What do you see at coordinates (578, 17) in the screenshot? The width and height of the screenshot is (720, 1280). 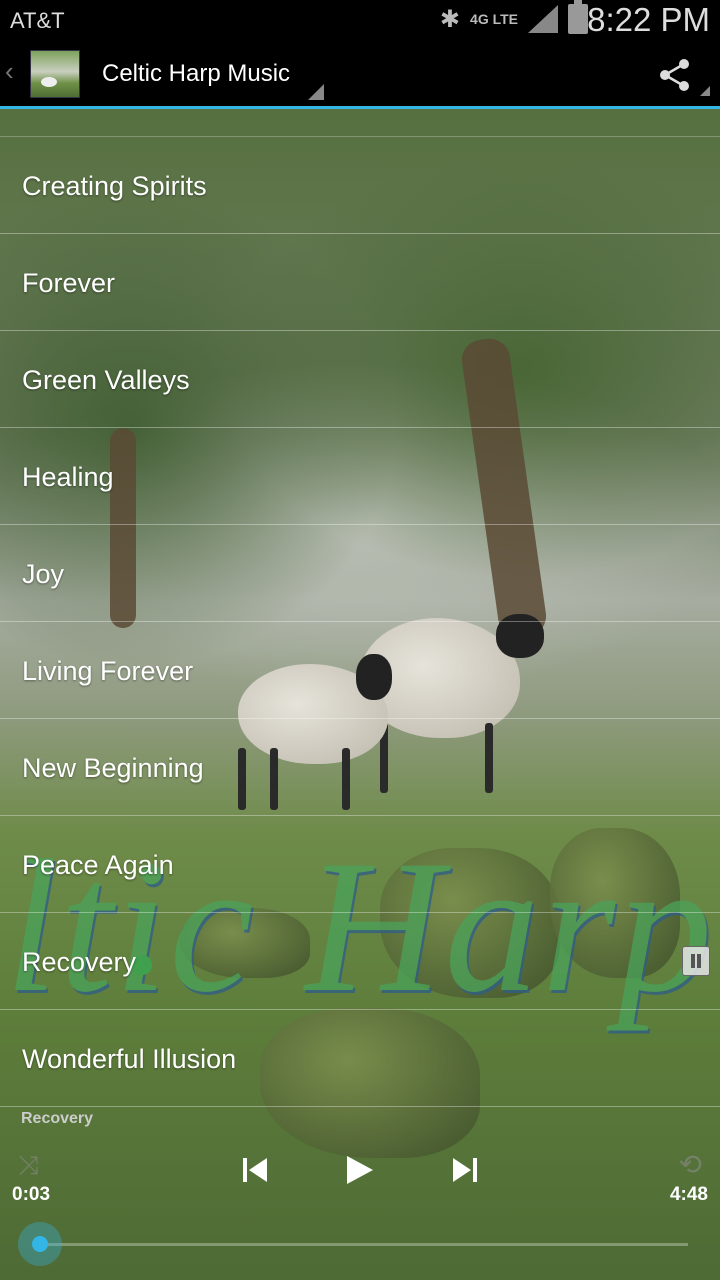 I see `battery-icon` at bounding box center [578, 17].